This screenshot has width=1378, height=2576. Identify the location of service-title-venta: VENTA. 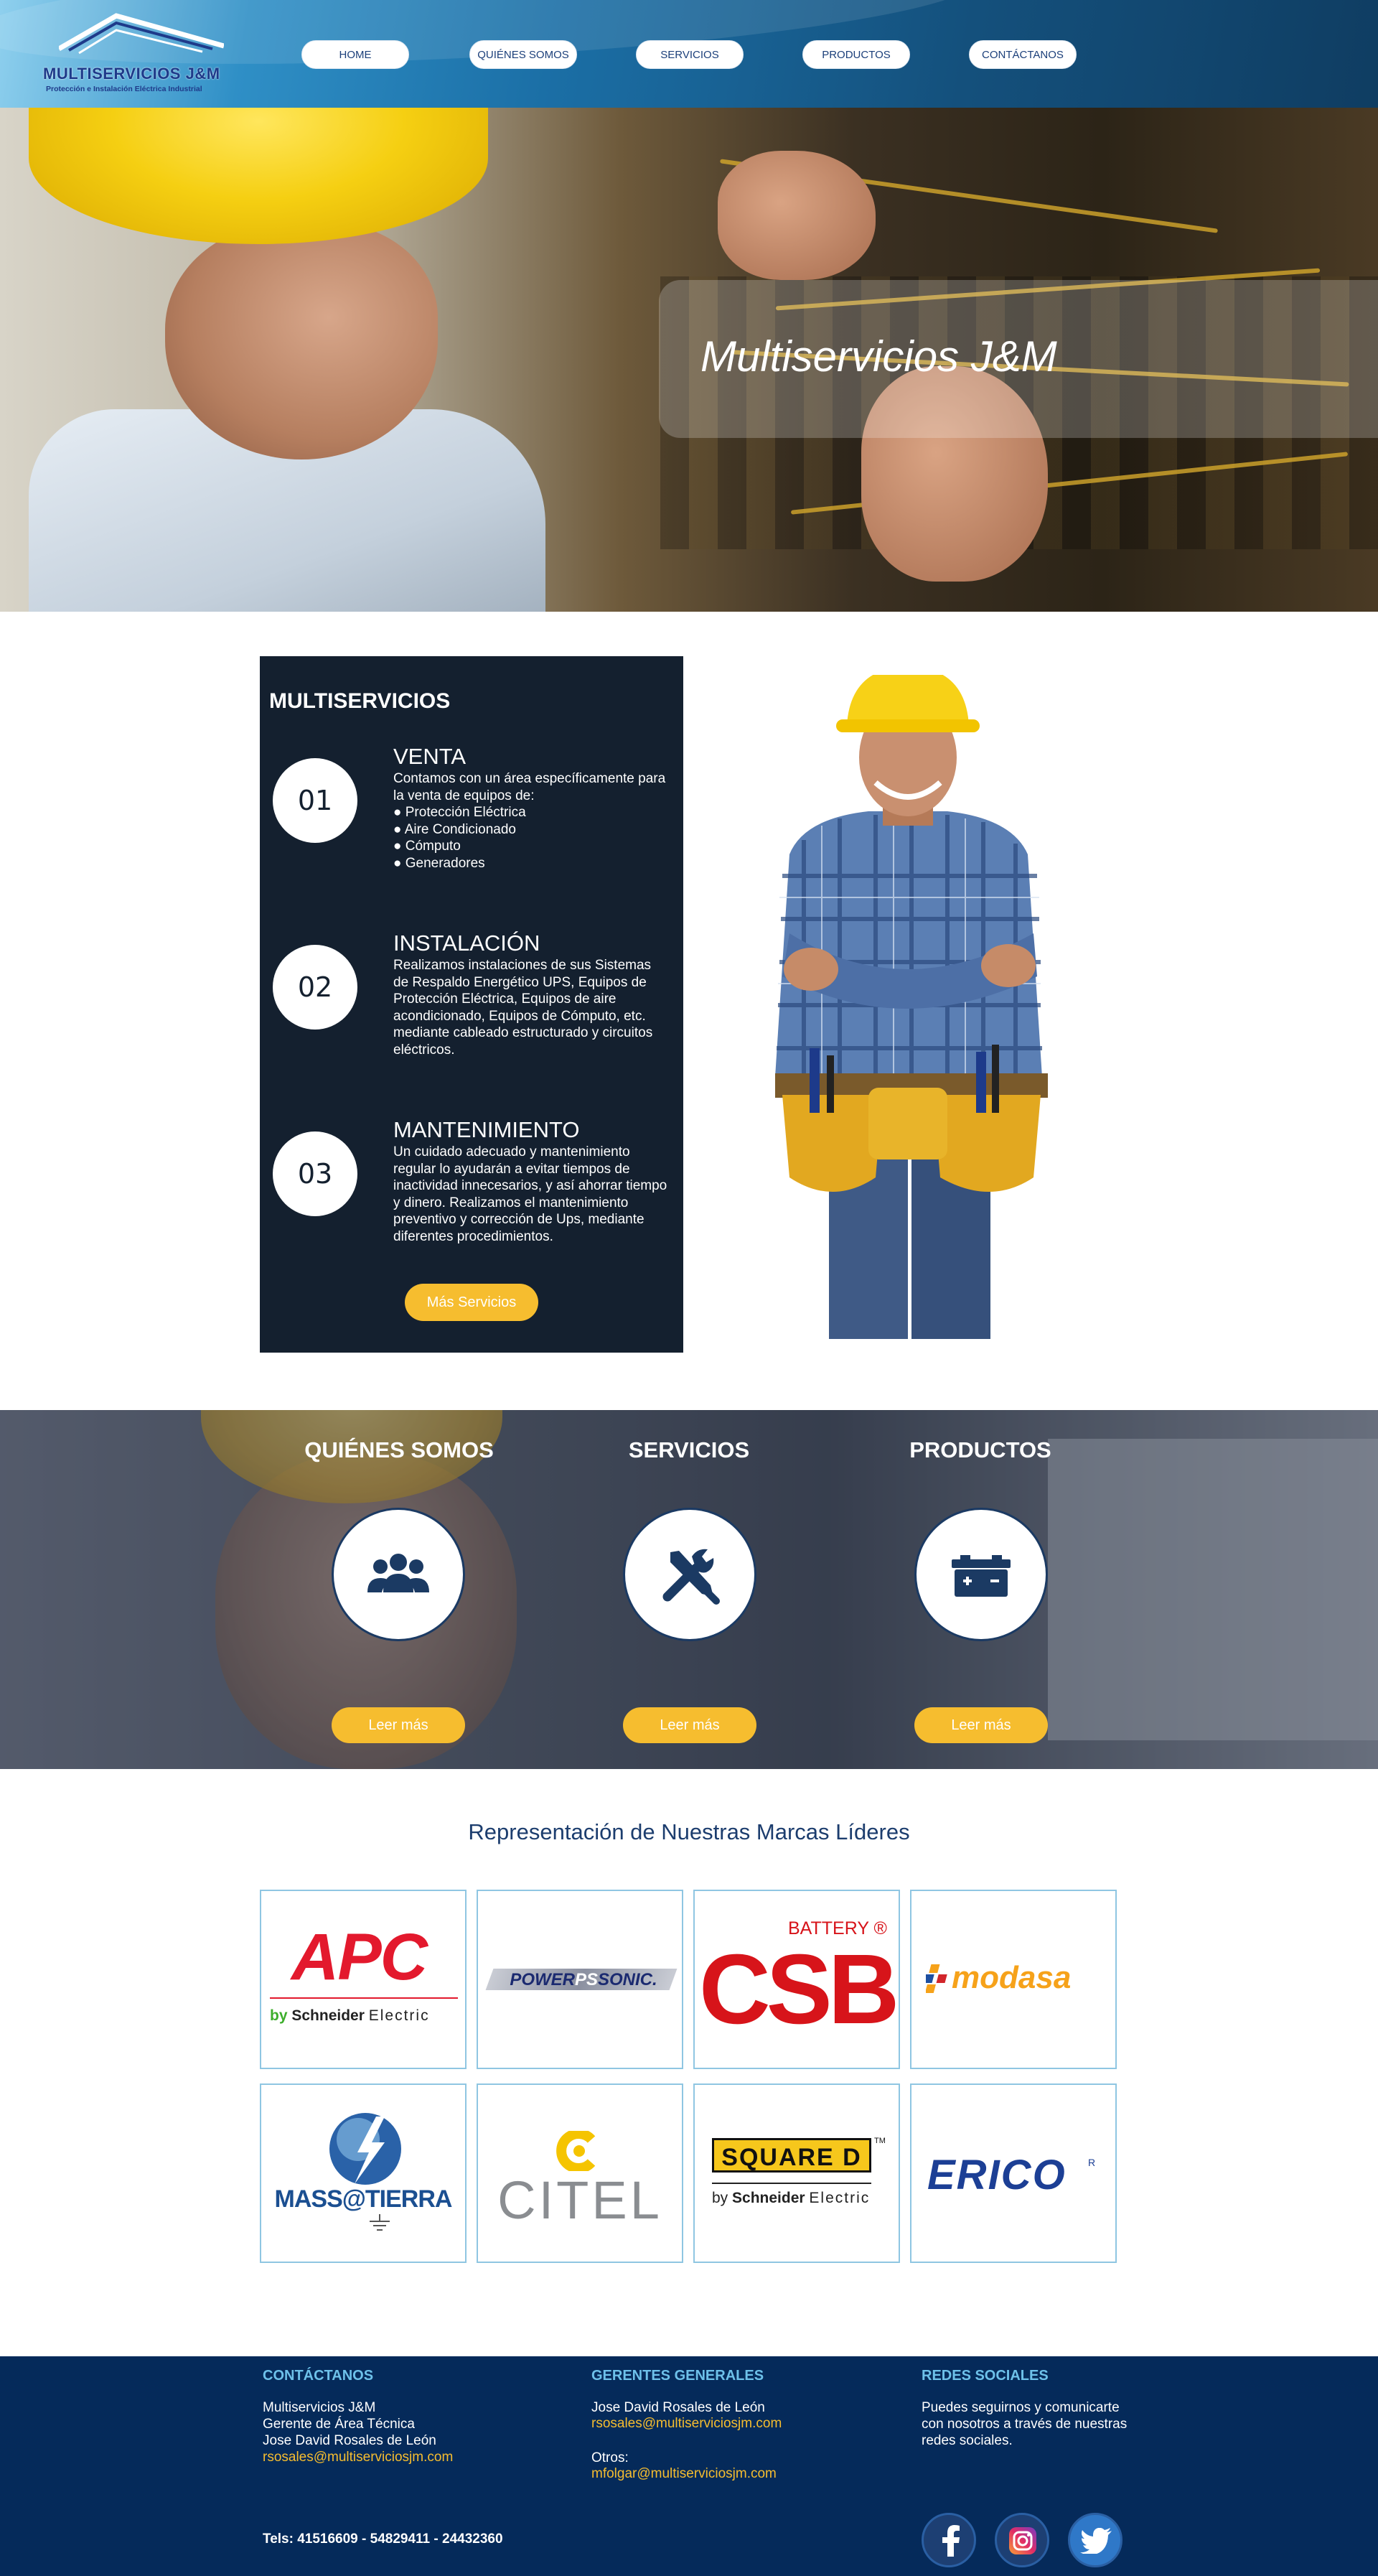
(430, 756).